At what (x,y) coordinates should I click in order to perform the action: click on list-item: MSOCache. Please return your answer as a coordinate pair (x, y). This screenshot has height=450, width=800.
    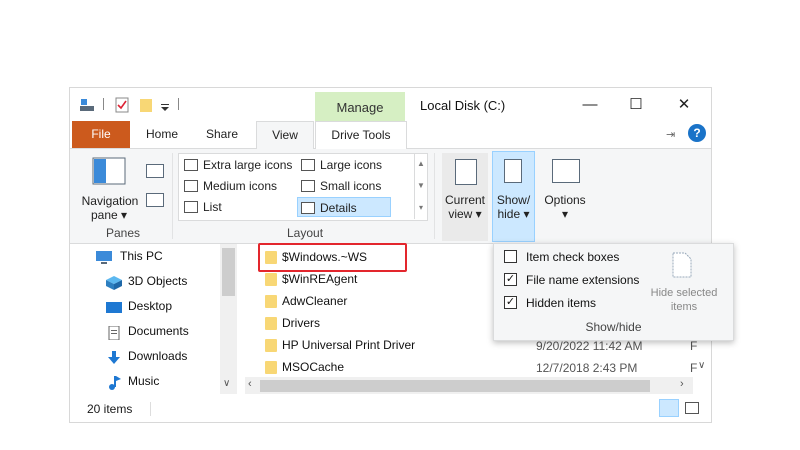
    Looking at the image, I should click on (304, 367).